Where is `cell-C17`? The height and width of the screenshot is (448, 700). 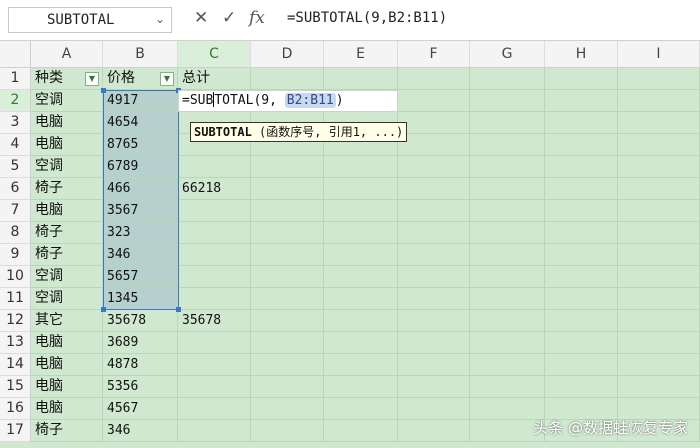
cell-C17 is located at coordinates (214, 431).